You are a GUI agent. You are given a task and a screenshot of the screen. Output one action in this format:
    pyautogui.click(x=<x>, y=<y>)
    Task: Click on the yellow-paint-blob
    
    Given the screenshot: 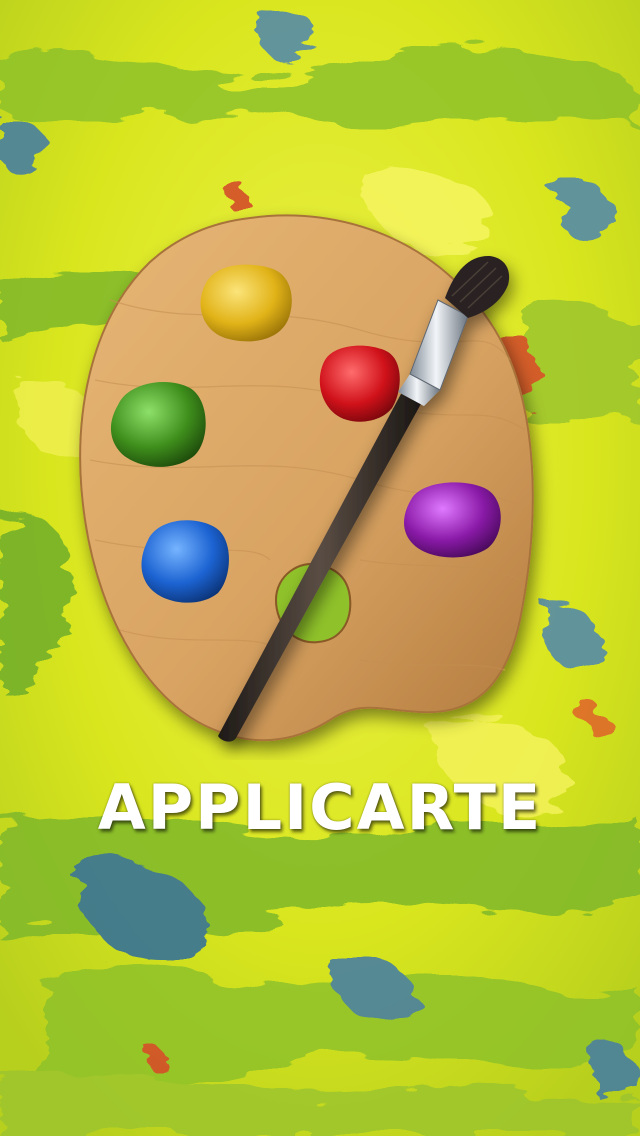 What is the action you would take?
    pyautogui.click(x=246, y=303)
    